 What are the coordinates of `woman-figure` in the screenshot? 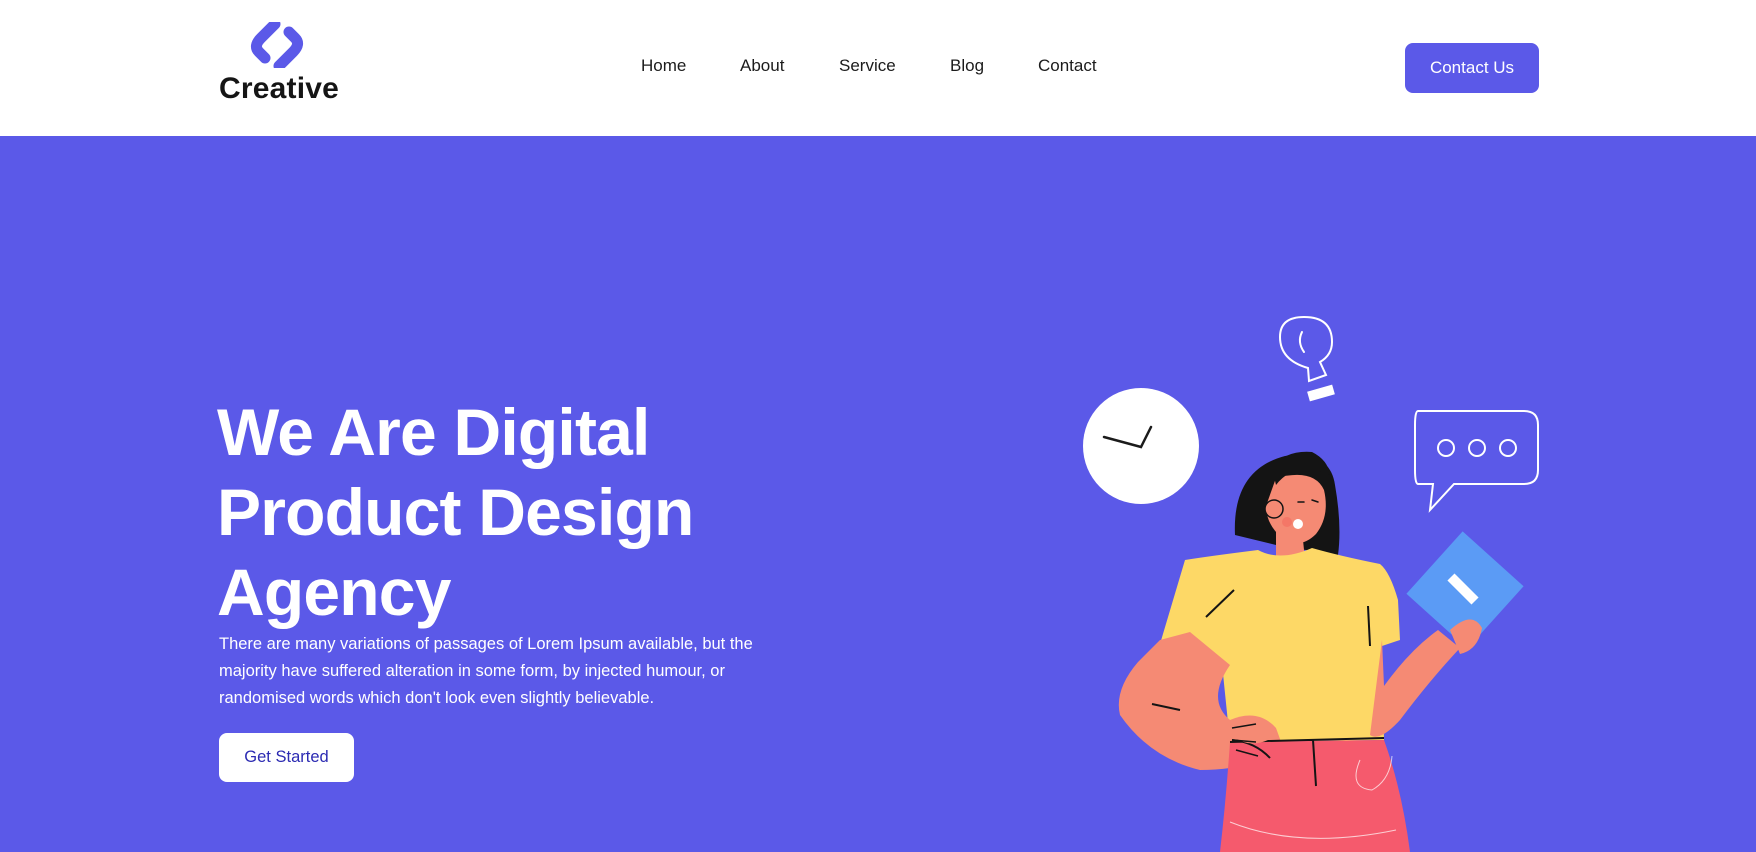 It's located at (1321, 651).